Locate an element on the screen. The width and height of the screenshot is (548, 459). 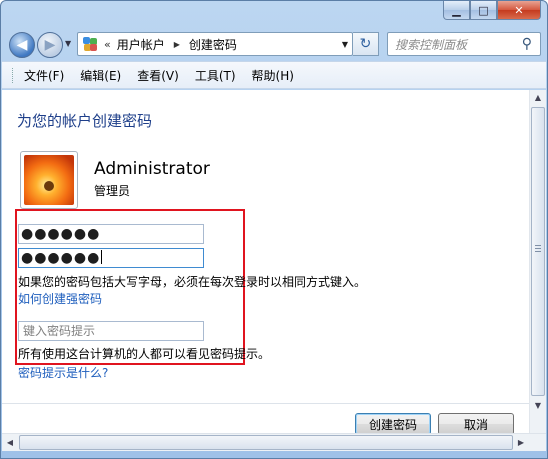
password-hint-field: 键入密码提示 is located at coordinates (111, 331).